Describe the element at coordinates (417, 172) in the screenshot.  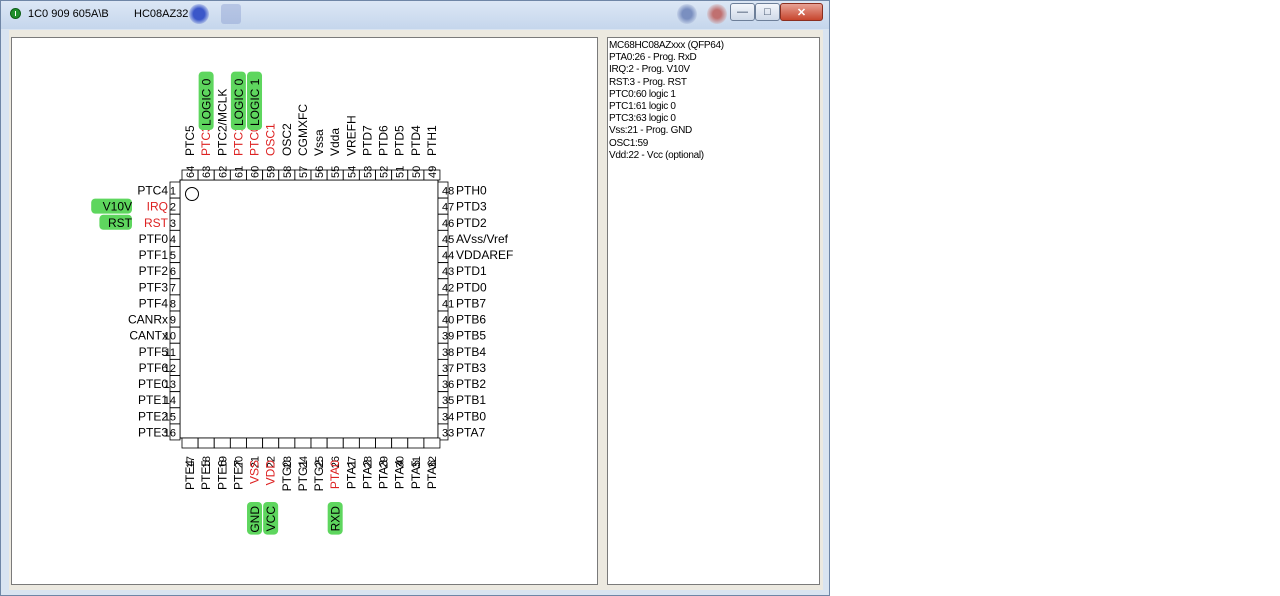
I see `pin-number: 50` at that location.